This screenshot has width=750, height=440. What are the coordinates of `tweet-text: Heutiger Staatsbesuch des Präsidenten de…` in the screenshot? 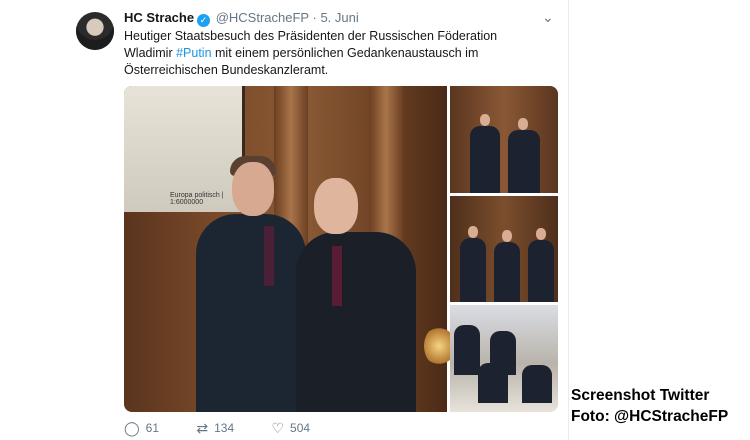 It's located at (334, 53).